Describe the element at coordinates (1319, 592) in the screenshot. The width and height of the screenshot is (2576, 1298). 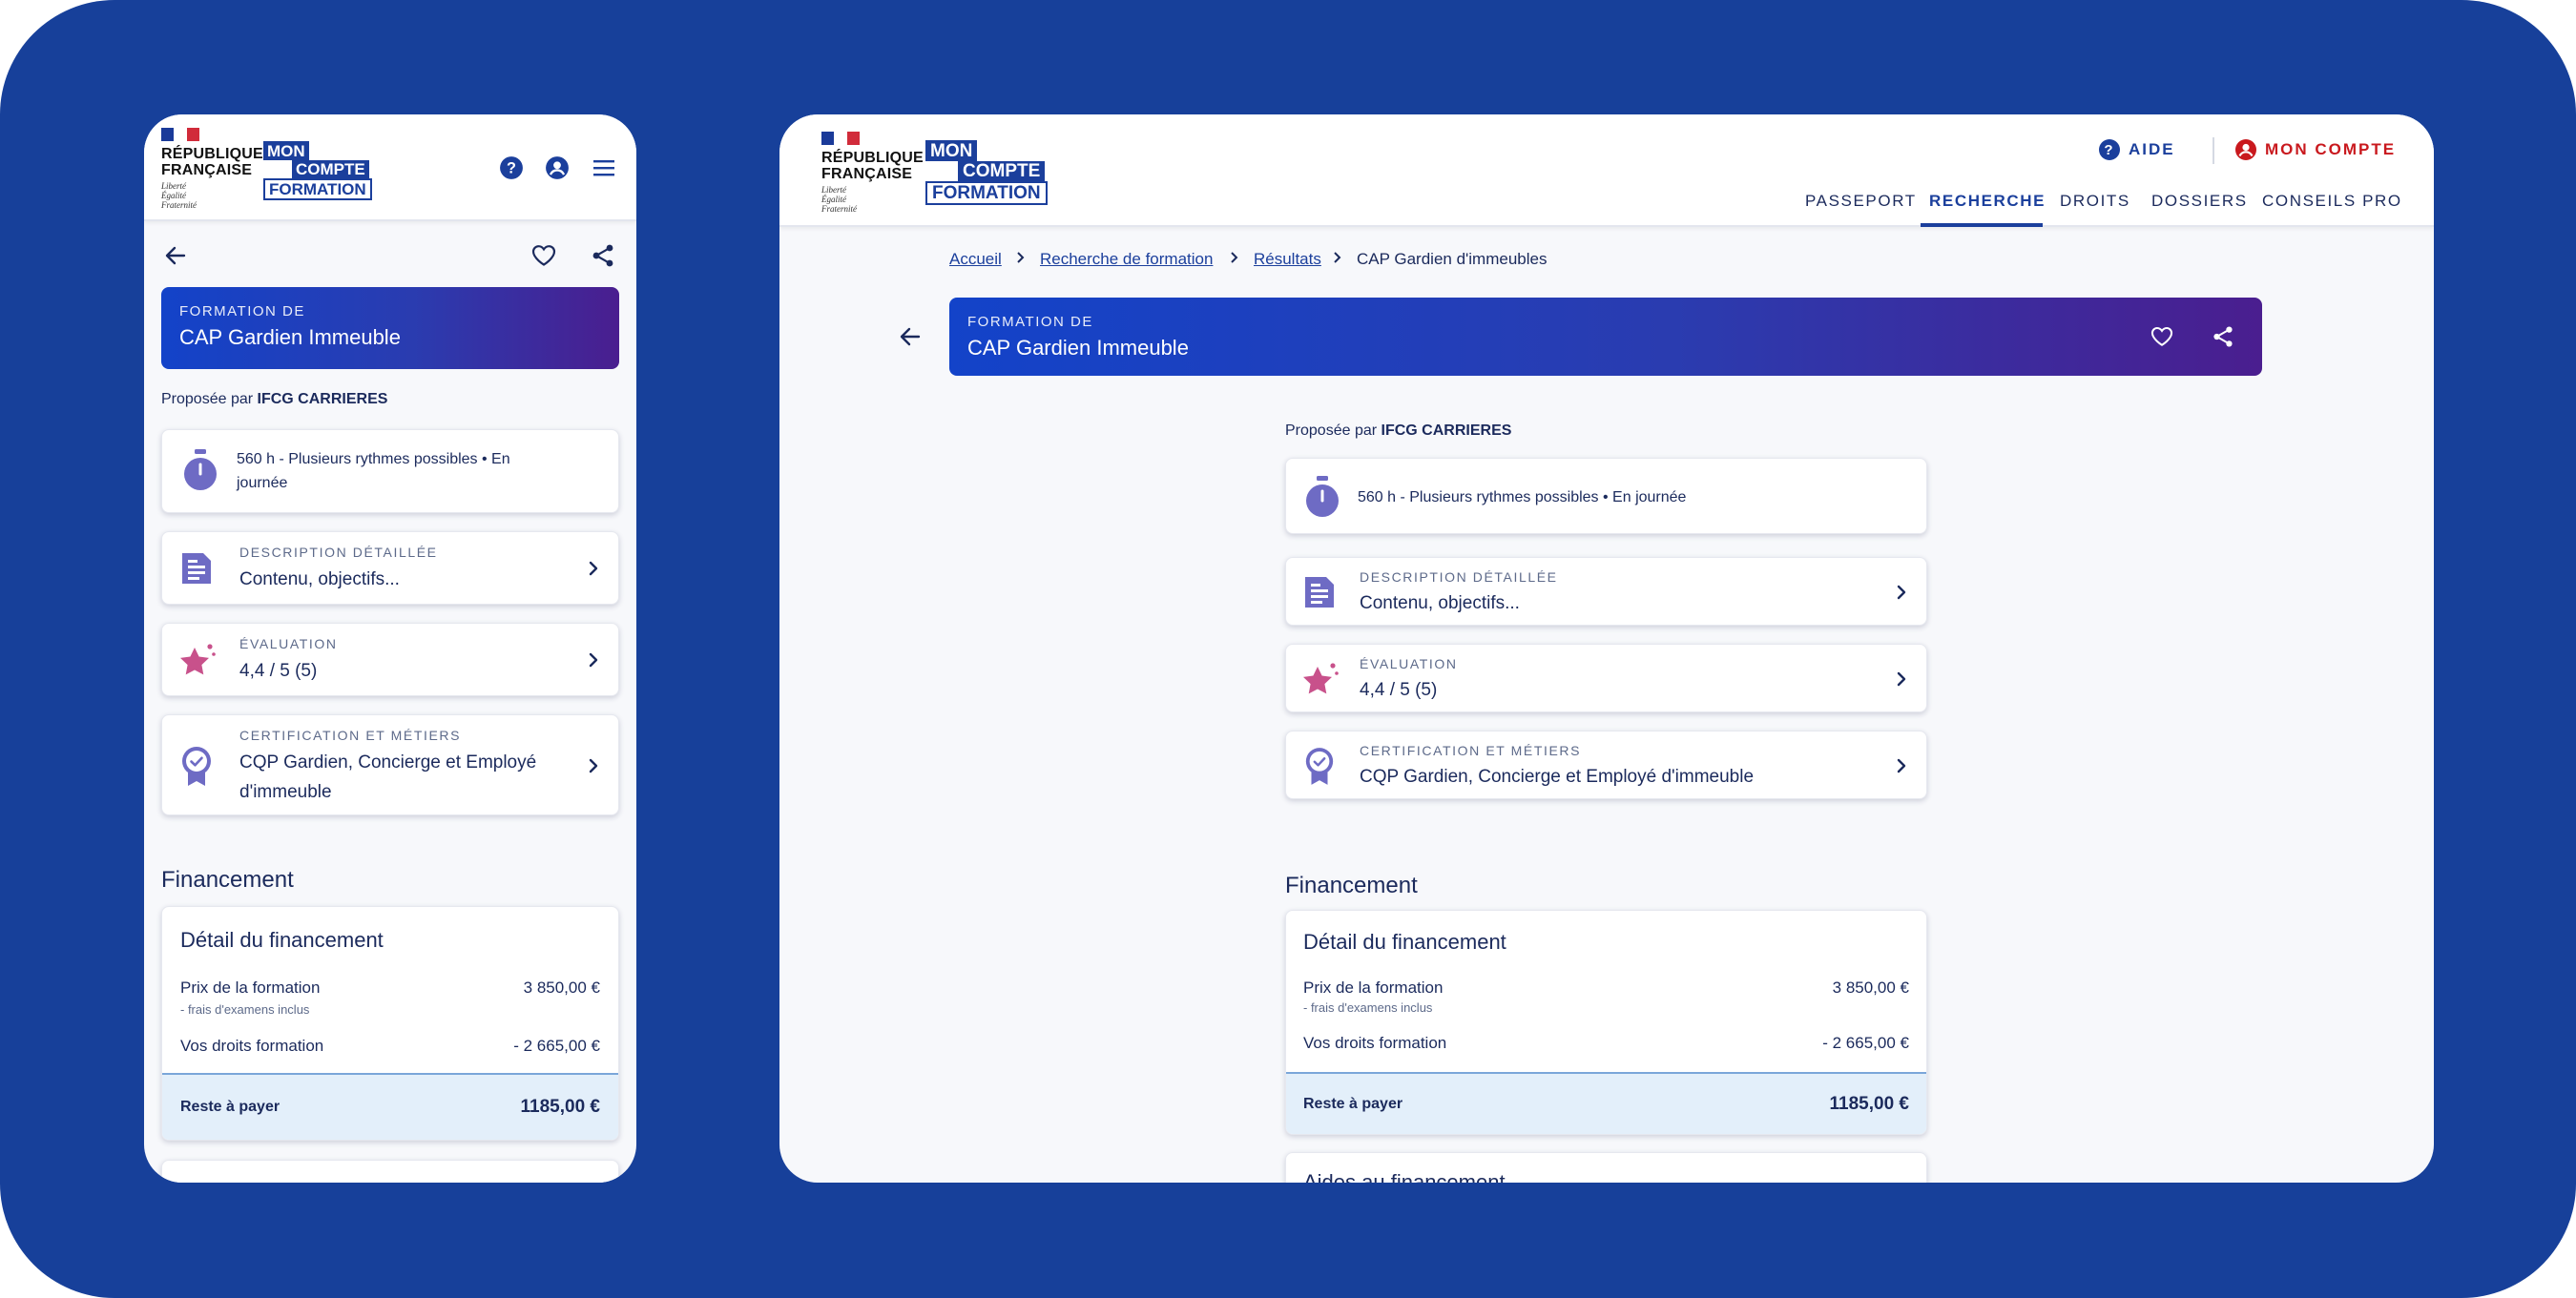
I see `document-icon` at that location.